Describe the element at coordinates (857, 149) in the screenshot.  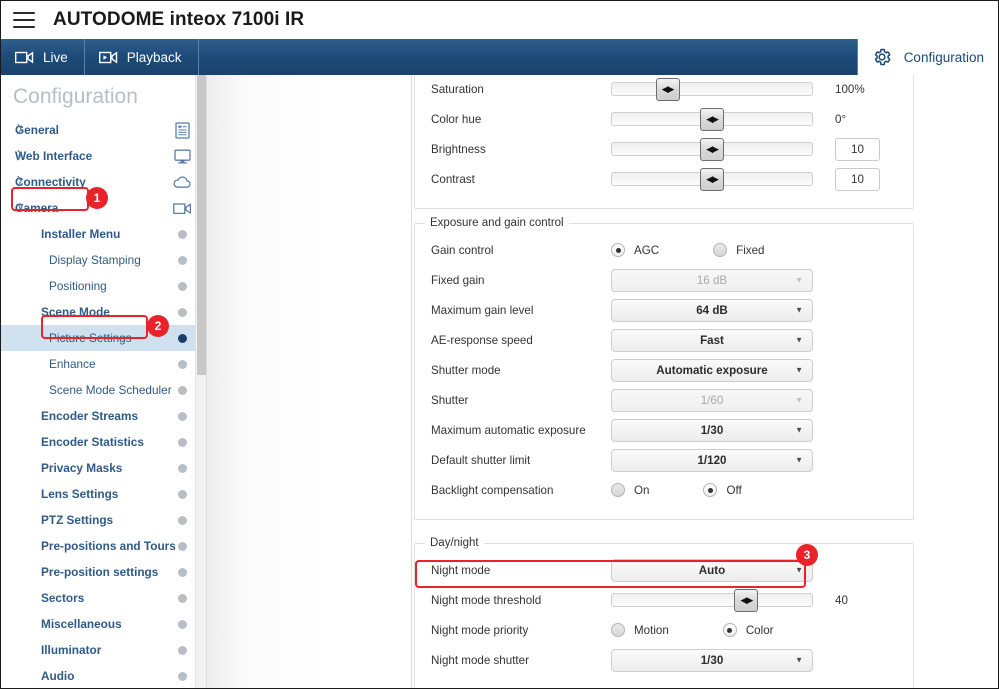
I see `brightness-value: 10` at that location.